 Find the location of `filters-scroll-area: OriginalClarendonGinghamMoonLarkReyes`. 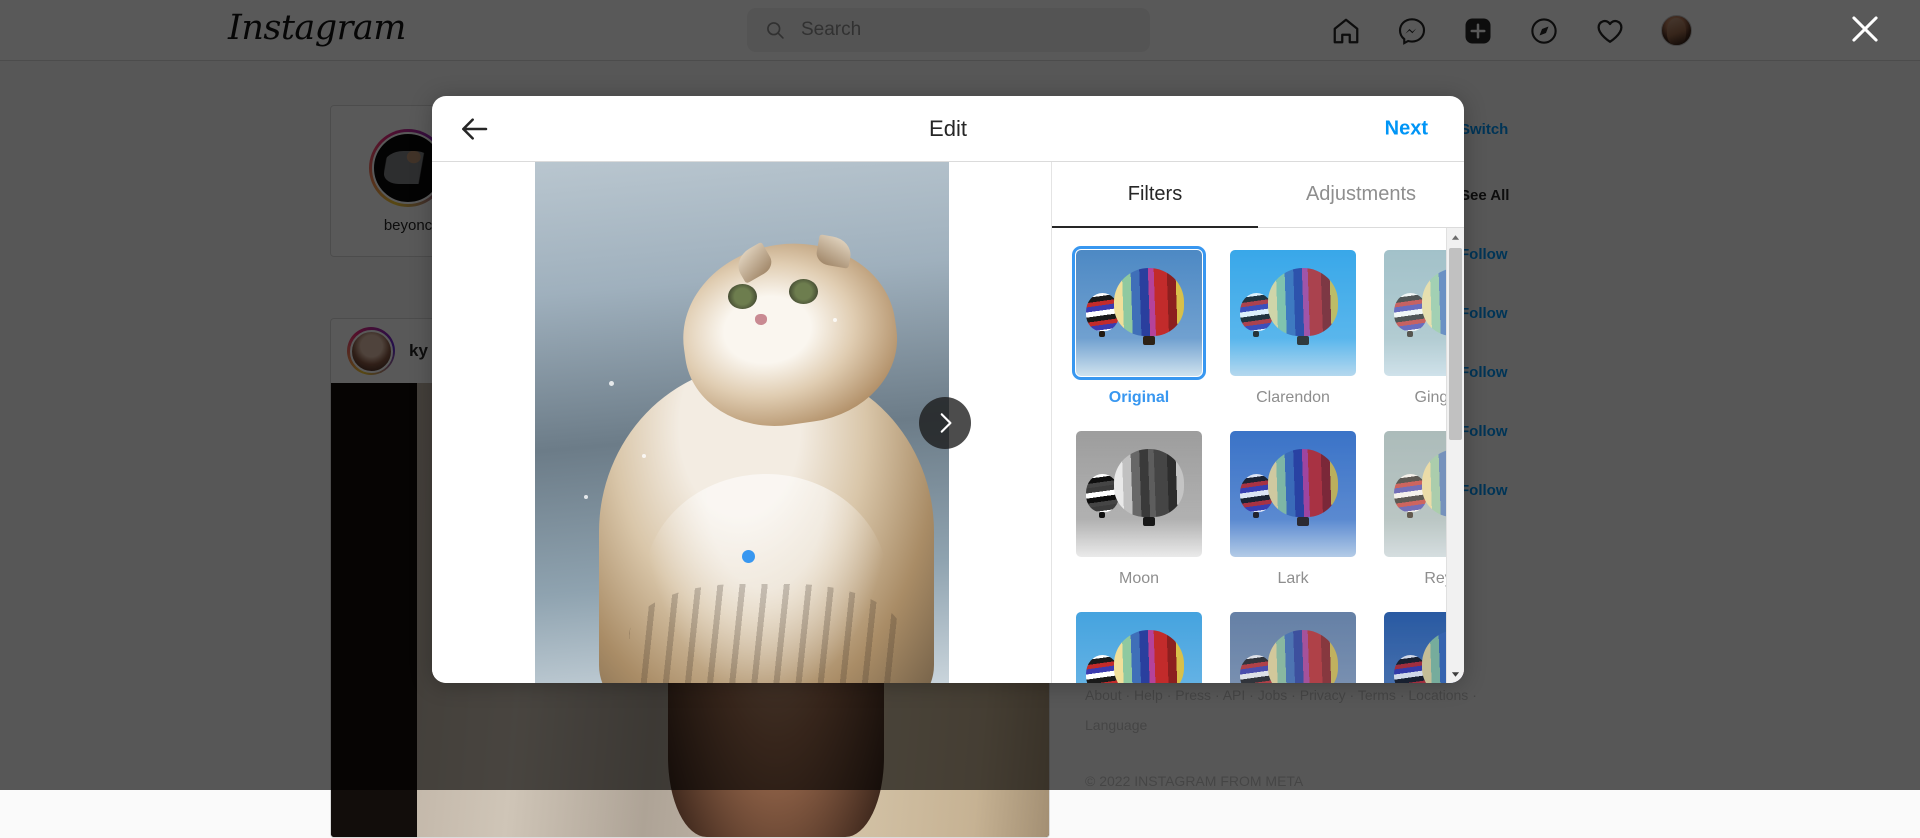

filters-scroll-area: OriginalClarendonGinghamMoonLarkReyes is located at coordinates (1258, 455).